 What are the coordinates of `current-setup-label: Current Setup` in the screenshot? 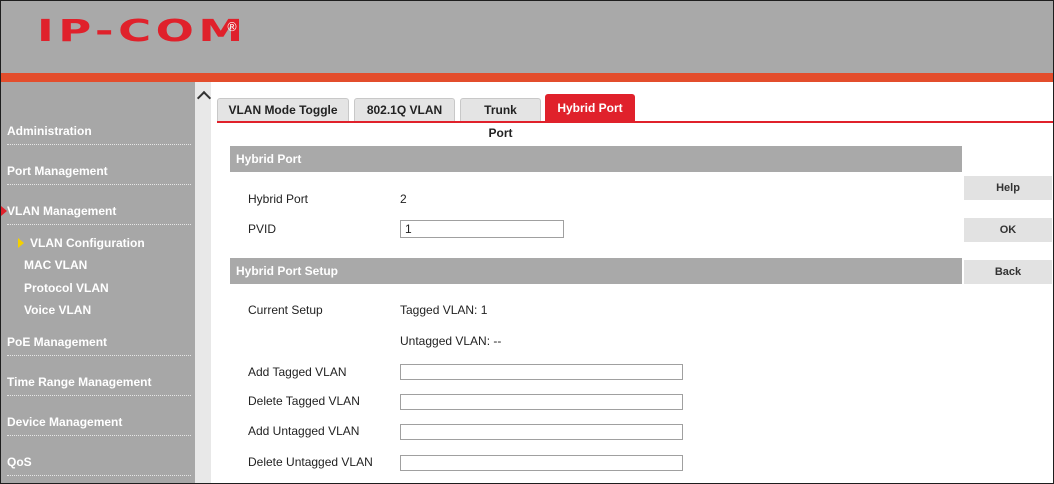 It's located at (285, 310).